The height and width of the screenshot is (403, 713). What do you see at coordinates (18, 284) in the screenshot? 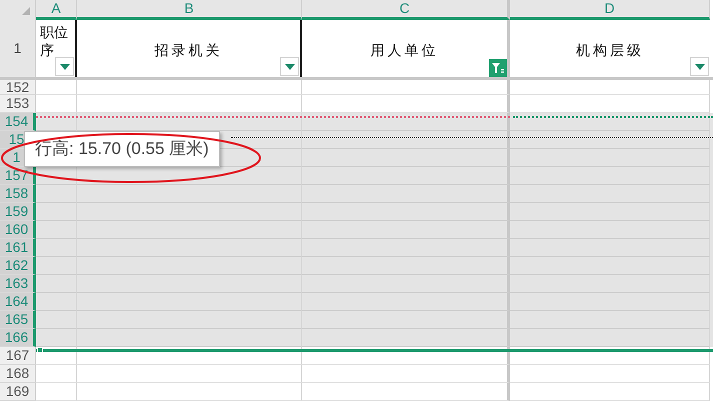
I see `row-header: 163` at bounding box center [18, 284].